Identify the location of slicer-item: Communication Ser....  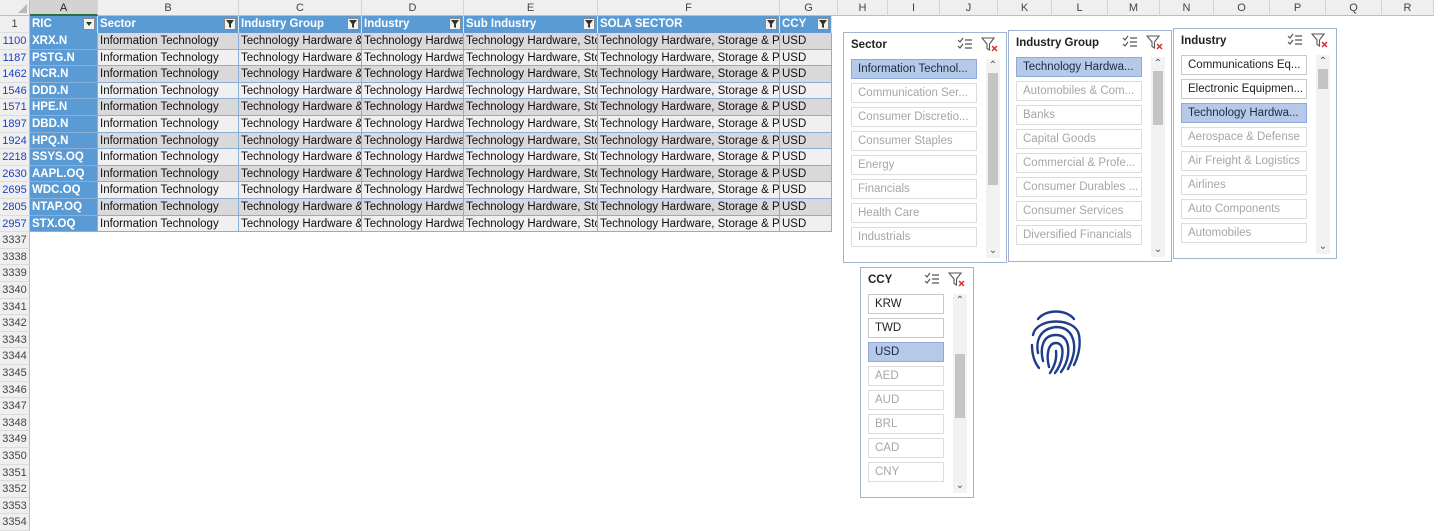
(914, 93).